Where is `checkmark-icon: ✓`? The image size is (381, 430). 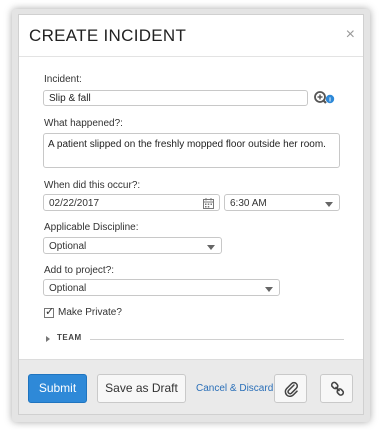
checkmark-icon: ✓ is located at coordinates (50, 312).